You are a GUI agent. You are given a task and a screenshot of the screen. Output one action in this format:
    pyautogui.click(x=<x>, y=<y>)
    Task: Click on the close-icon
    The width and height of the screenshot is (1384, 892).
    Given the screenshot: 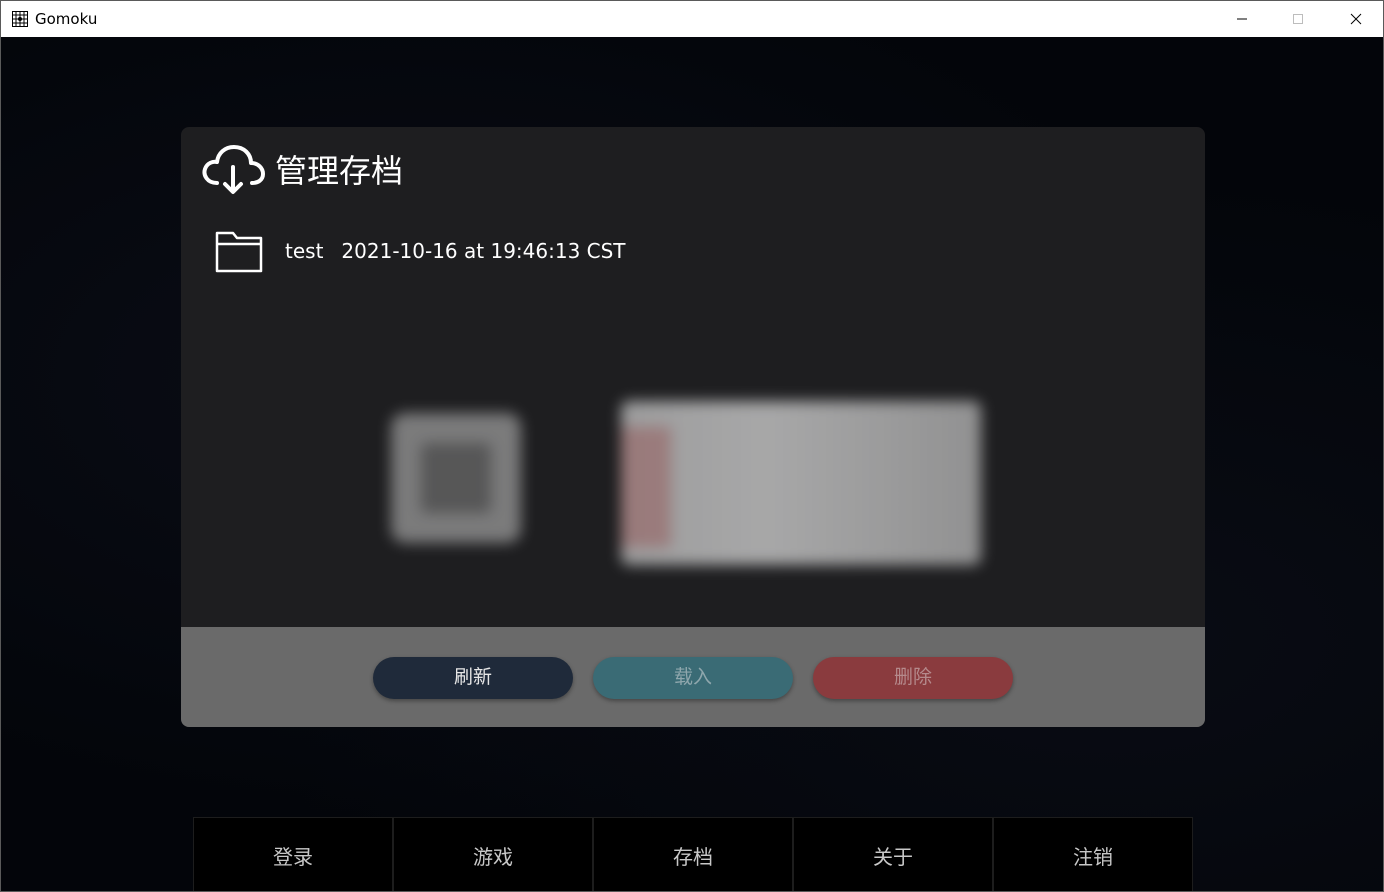 What is the action you would take?
    pyautogui.click(x=1356, y=19)
    